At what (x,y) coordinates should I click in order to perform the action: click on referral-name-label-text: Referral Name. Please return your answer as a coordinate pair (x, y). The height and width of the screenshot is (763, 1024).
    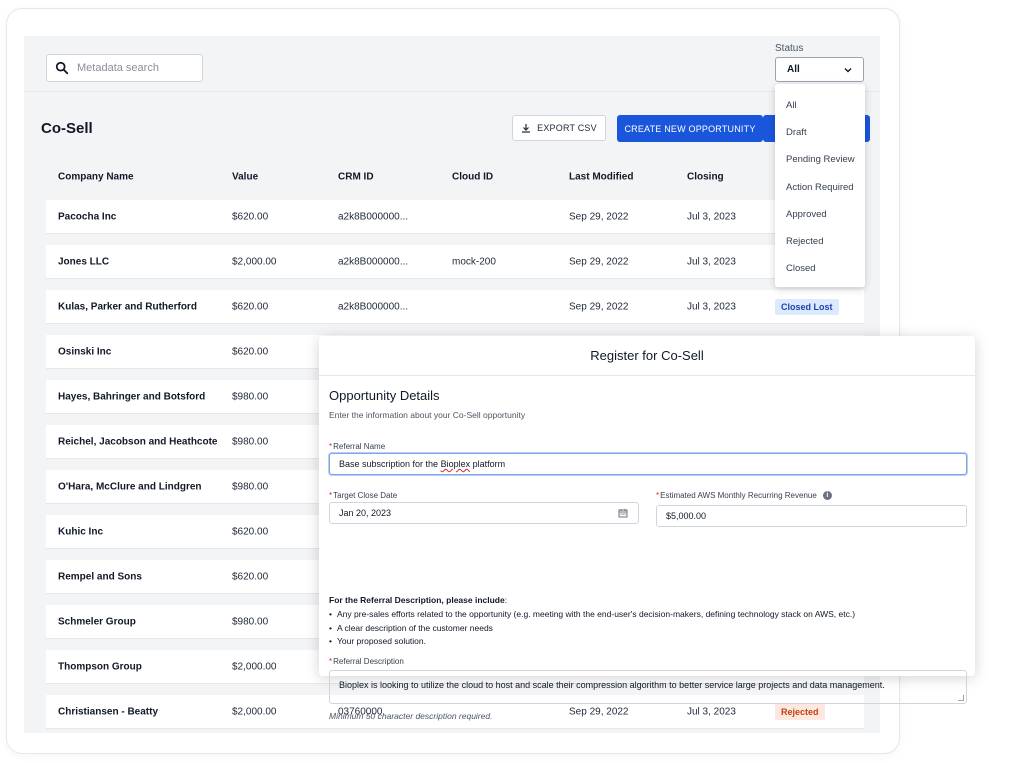
    Looking at the image, I should click on (359, 446).